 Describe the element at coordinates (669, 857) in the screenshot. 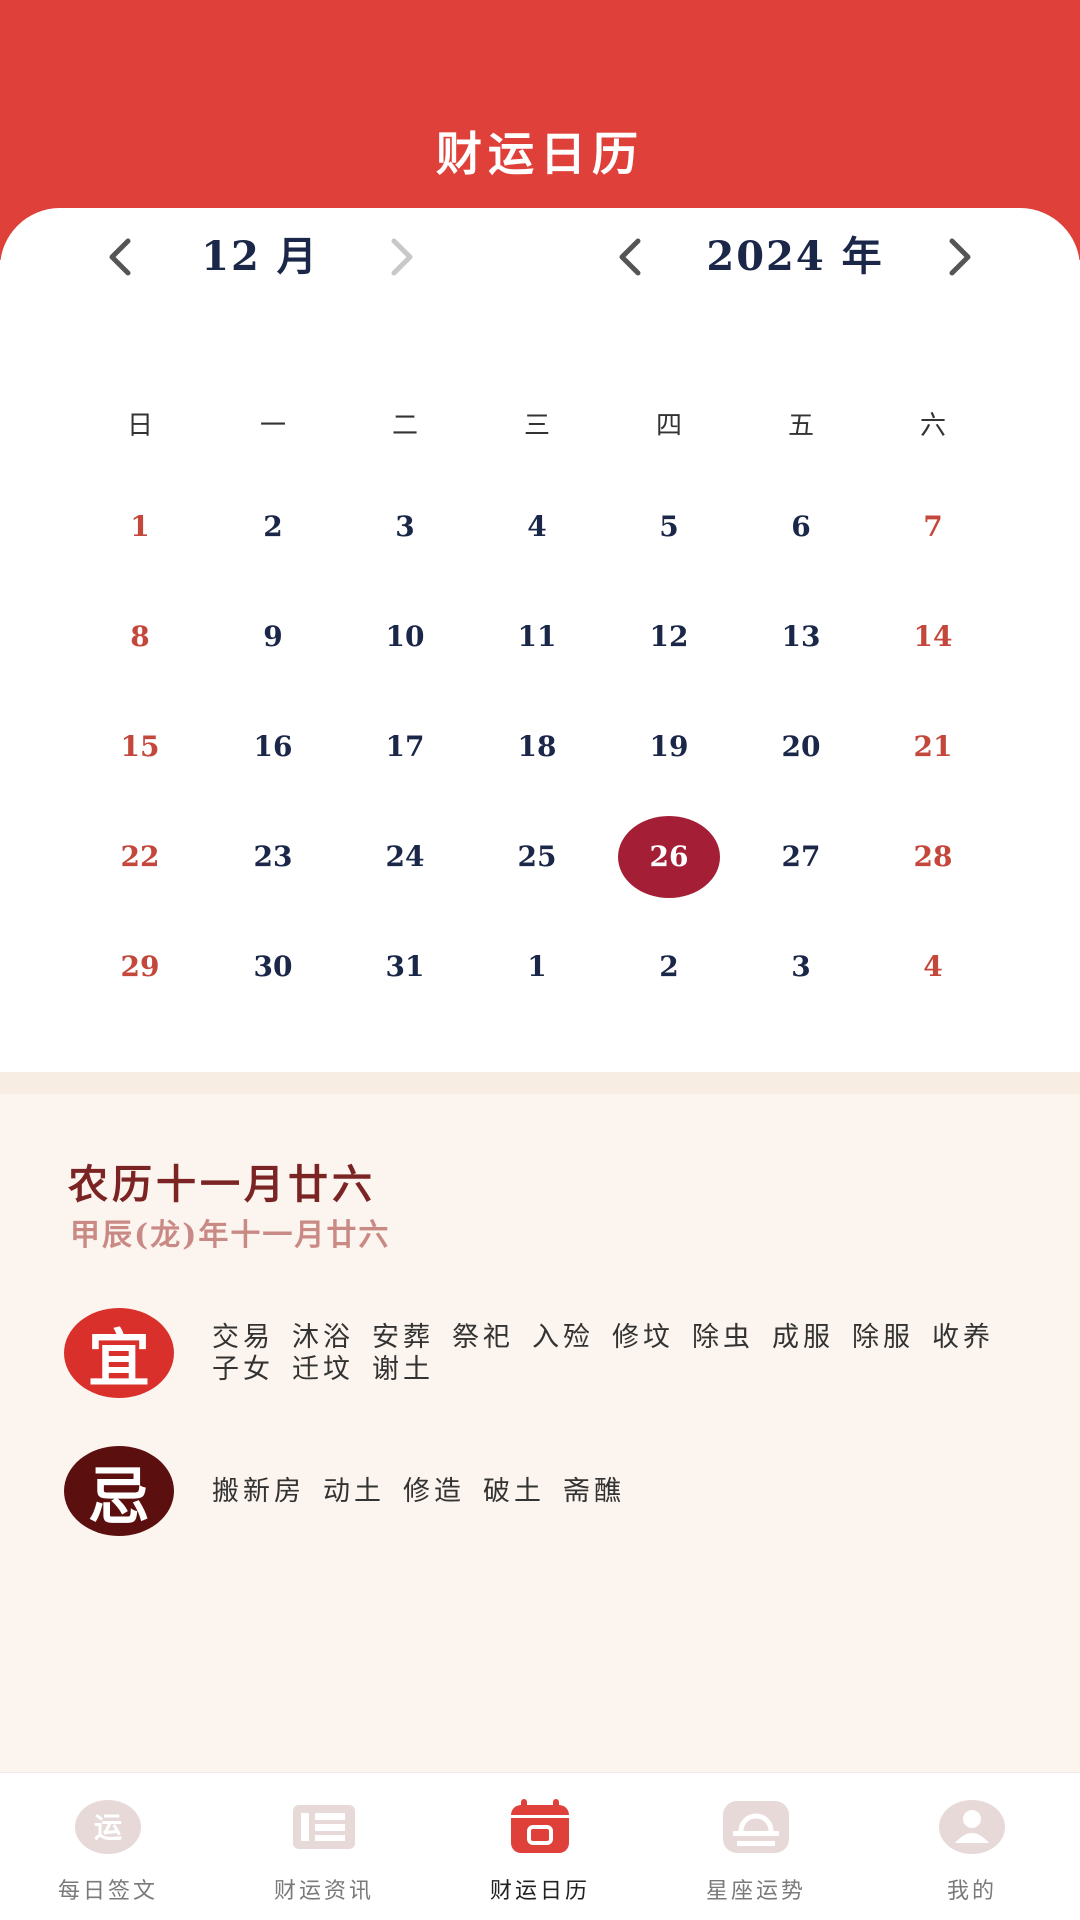

I see `selected-day-cell: 26` at that location.